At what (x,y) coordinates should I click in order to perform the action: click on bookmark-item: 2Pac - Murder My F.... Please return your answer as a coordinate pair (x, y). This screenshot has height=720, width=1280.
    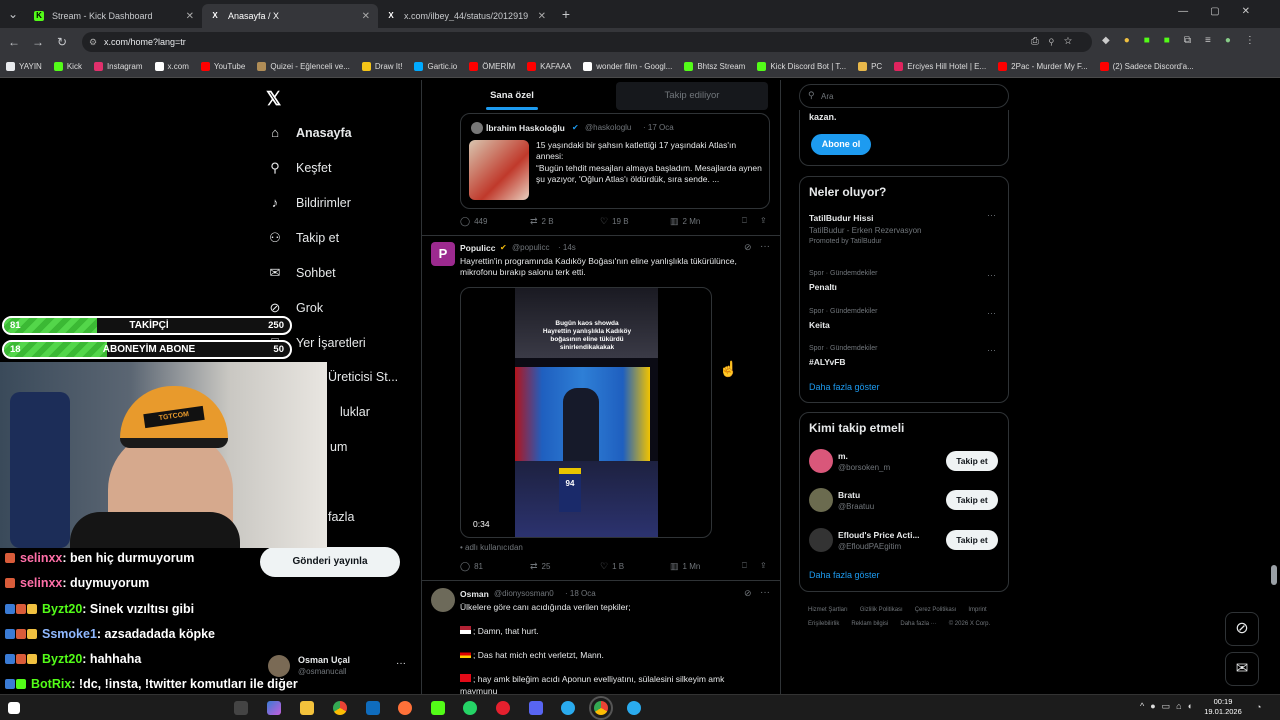
    Looking at the image, I should click on (1043, 66).